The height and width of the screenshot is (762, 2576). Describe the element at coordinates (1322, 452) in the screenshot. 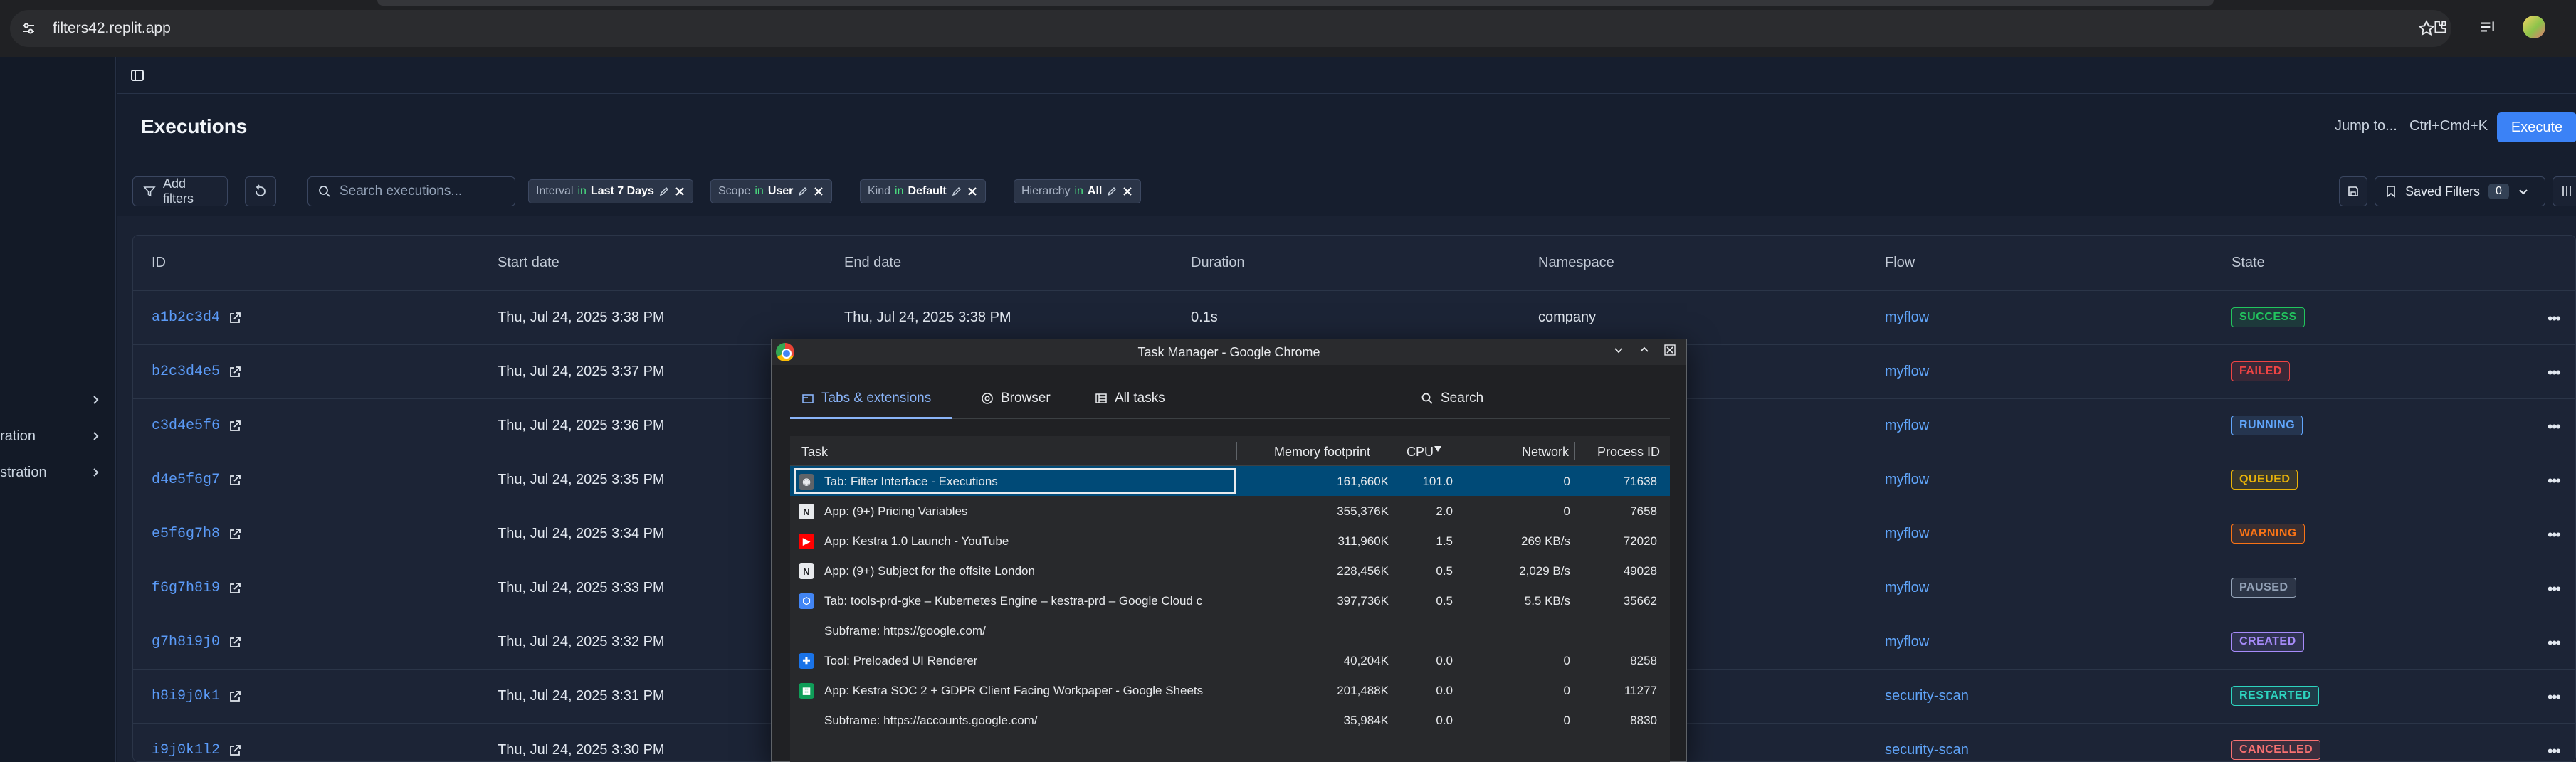

I see `column-header-memory: Memory footprint` at that location.